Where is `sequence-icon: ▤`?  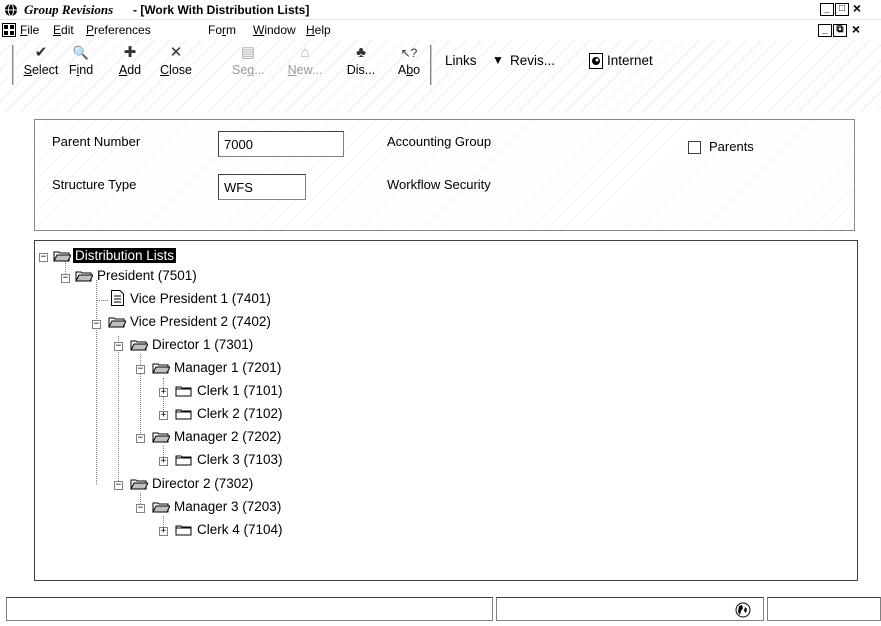
sequence-icon: ▤ is located at coordinates (248, 52).